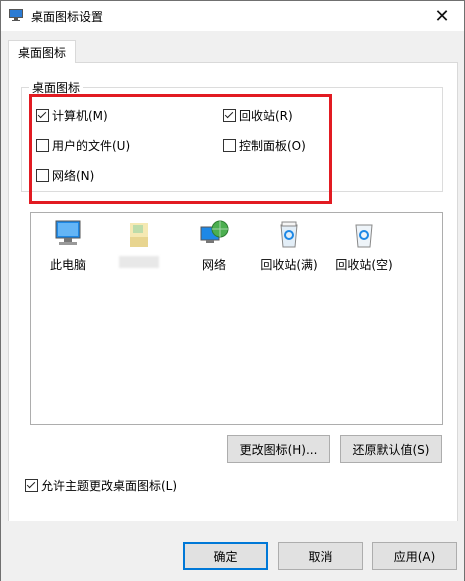 The image size is (465, 581). What do you see at coordinates (73, 176) in the screenshot?
I see `checkbox-label: 网络(N)` at bounding box center [73, 176].